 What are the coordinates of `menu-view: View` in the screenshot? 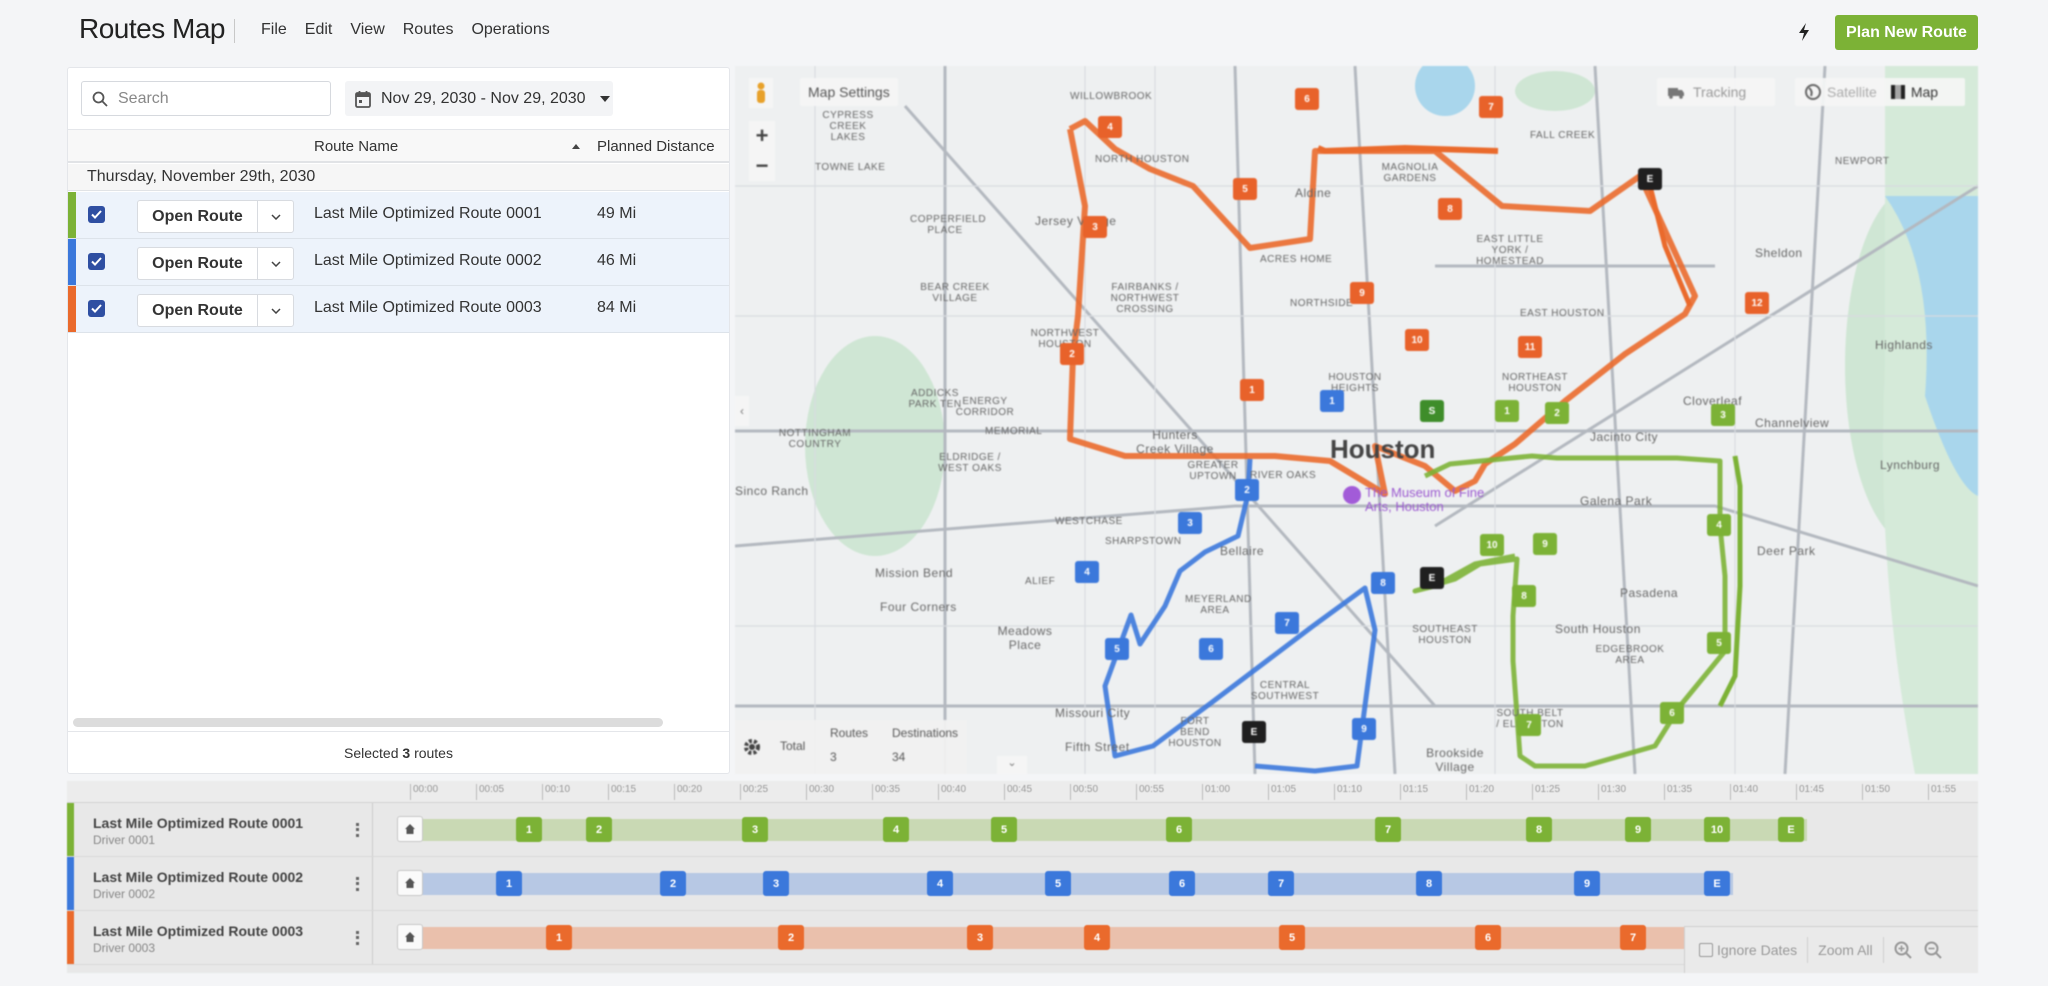 It's located at (367, 30).